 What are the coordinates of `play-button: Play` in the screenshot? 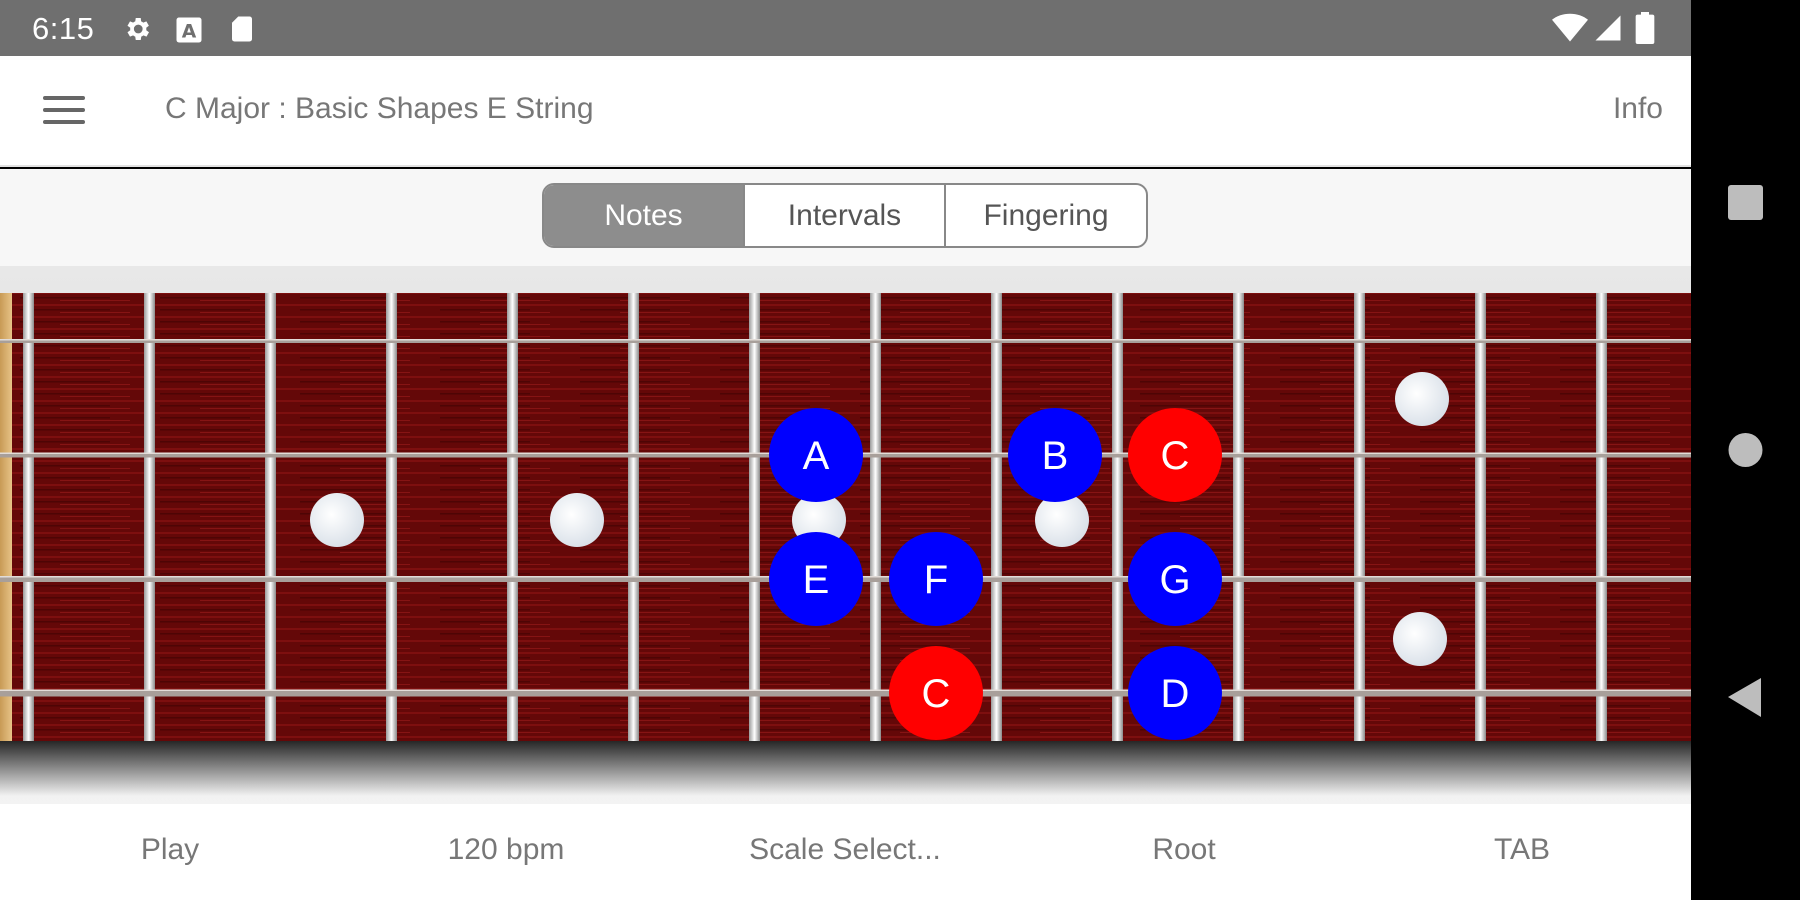 It's located at (170, 850).